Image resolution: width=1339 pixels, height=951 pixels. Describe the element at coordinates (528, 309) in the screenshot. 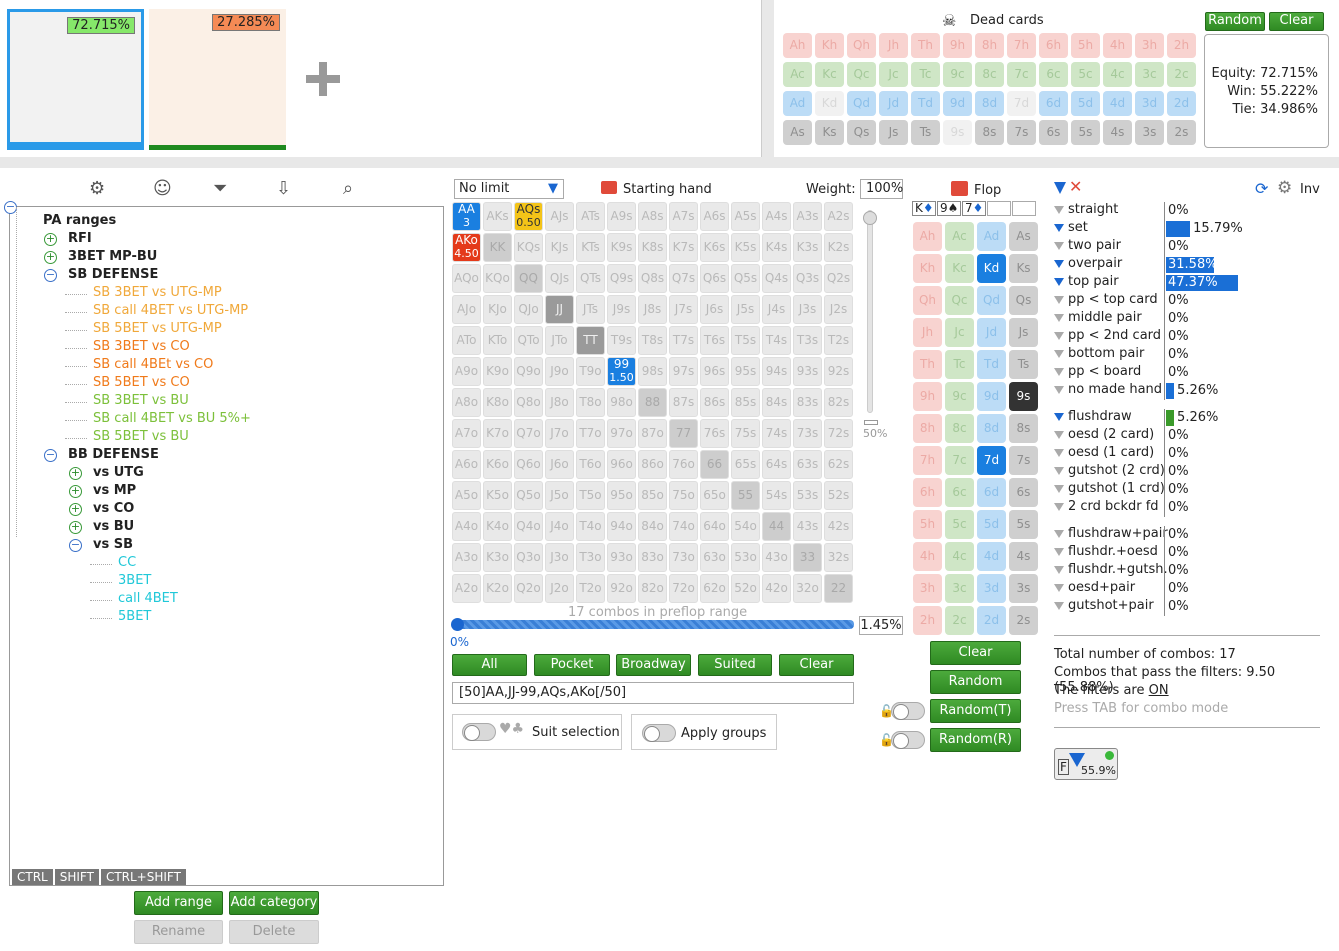

I see `hand-cell: QJo` at that location.